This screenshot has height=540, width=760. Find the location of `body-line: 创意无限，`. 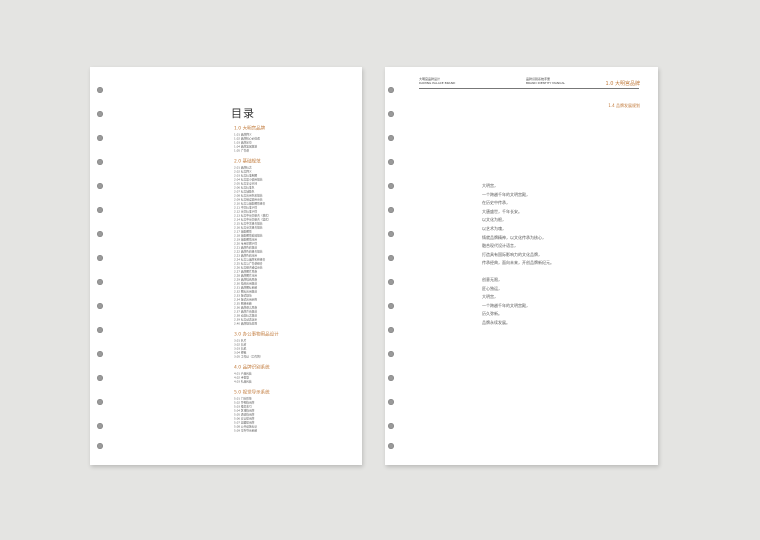

body-line: 创意无限， is located at coordinates (492, 279).